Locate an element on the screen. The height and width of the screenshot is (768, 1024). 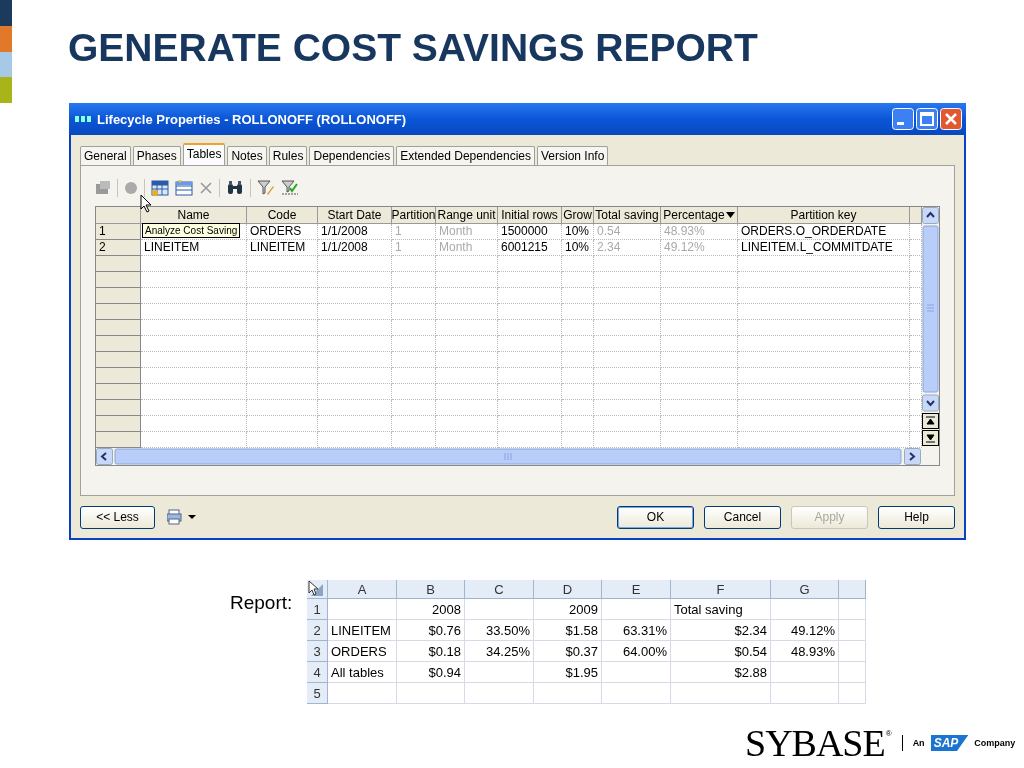
binoculars-icon is located at coordinates (235, 188).